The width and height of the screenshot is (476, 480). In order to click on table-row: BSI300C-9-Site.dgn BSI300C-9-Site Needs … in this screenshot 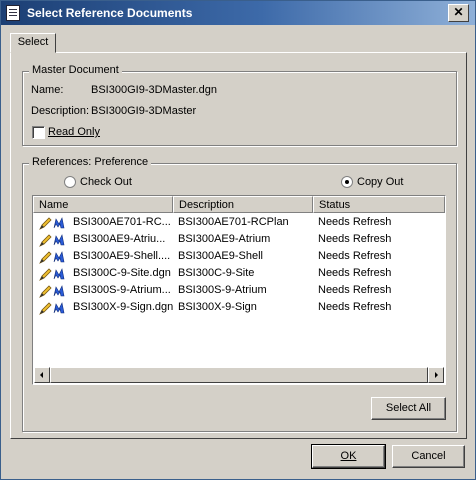, I will do `click(239, 273)`.